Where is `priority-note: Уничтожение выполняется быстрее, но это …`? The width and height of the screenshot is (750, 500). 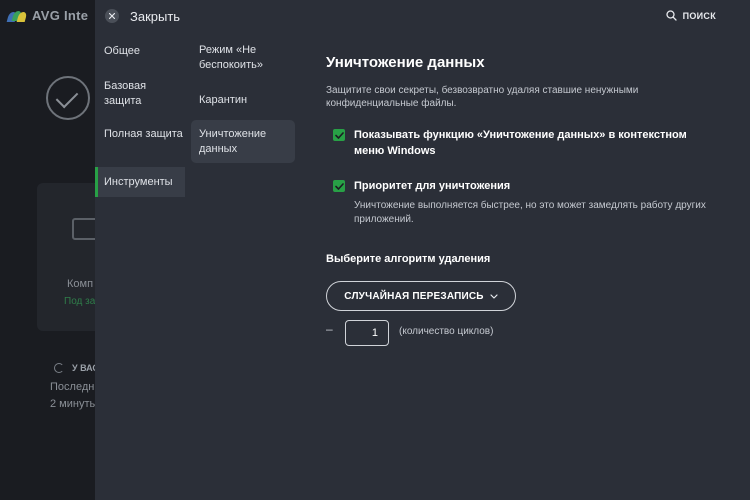
priority-note: Уничтожение выполняется быстрее, но это … is located at coordinates (530, 212).